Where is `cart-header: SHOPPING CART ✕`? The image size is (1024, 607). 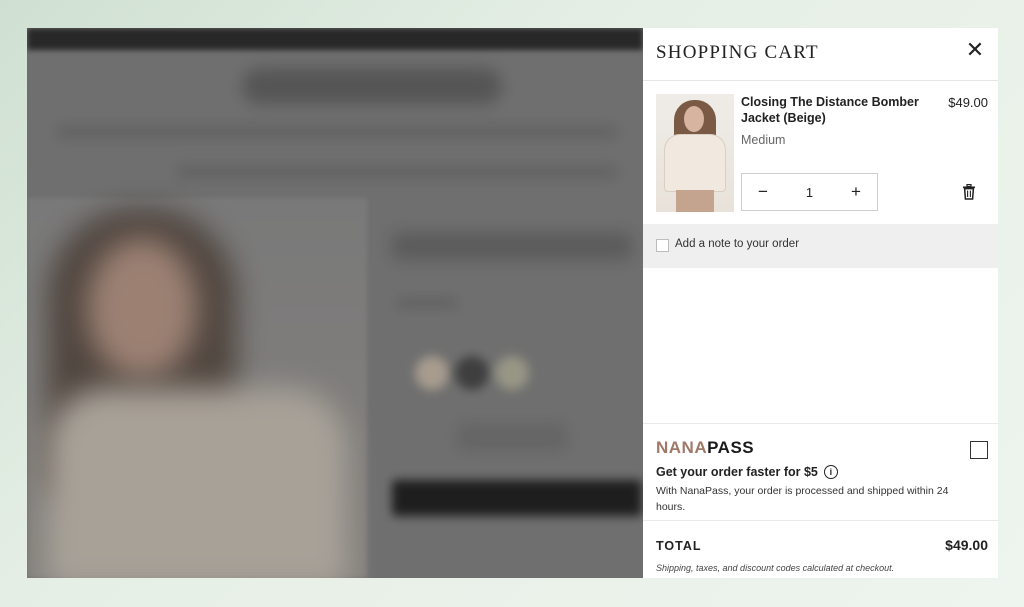
cart-header: SHOPPING CART ✕ is located at coordinates (820, 54).